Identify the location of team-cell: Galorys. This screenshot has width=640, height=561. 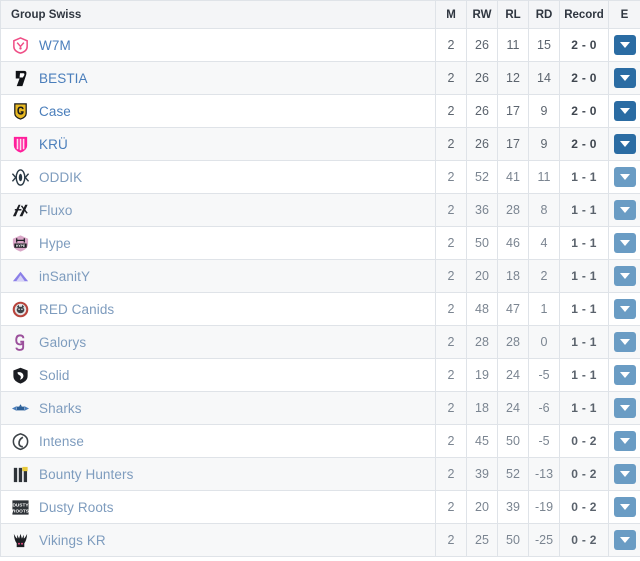
(218, 342).